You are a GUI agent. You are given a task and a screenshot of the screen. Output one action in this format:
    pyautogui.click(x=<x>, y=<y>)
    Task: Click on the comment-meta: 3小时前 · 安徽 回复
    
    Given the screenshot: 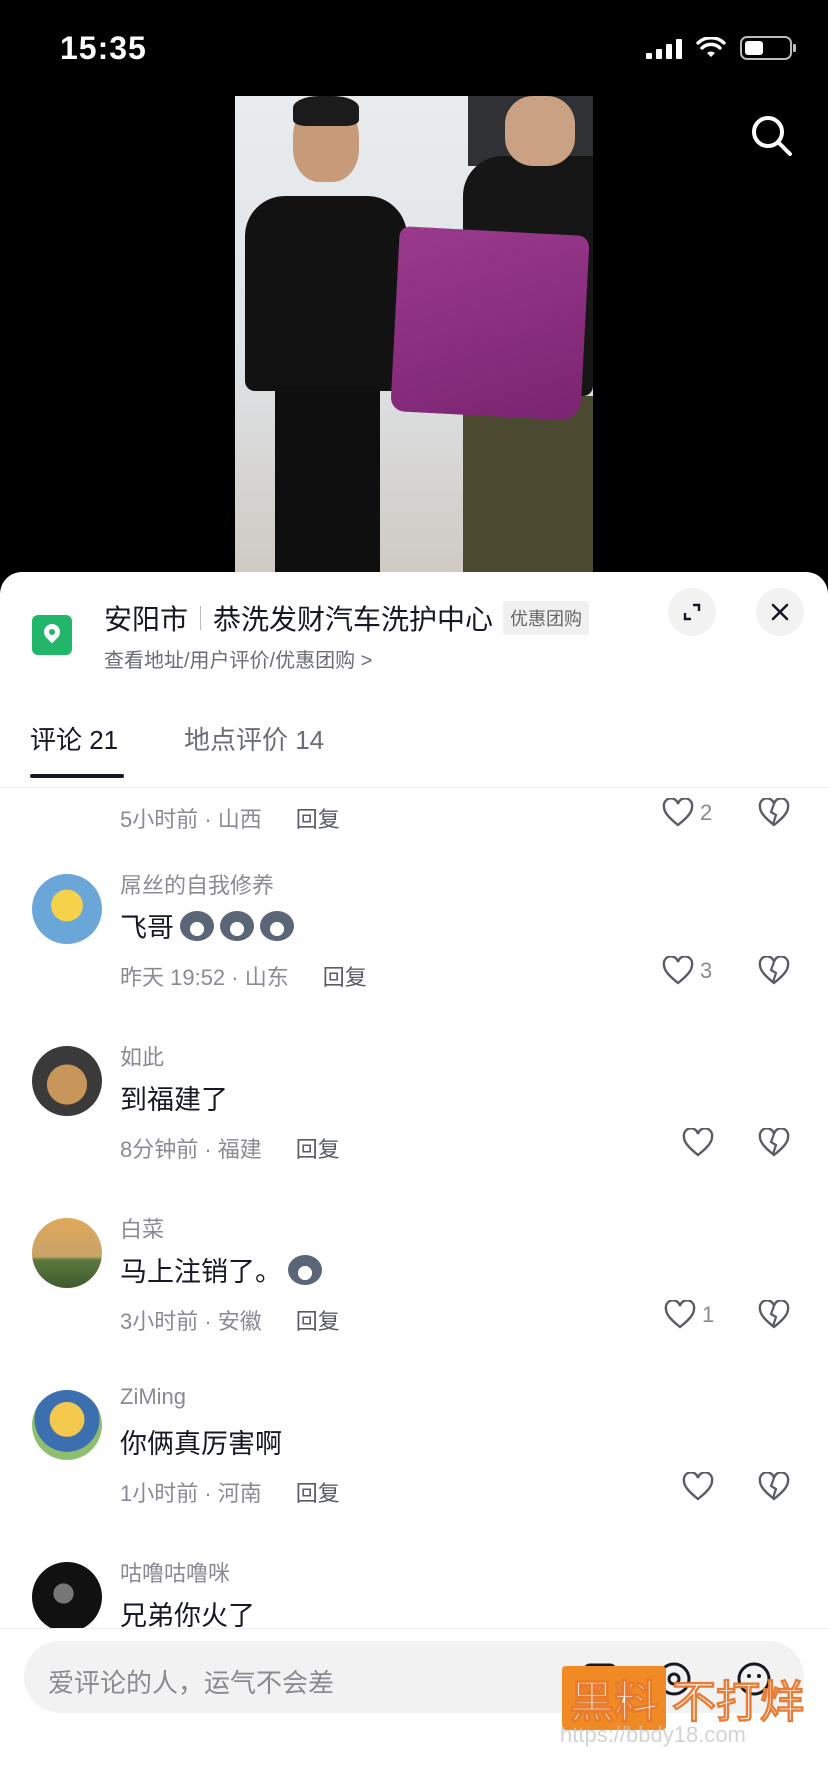 What is the action you would take?
    pyautogui.click(x=230, y=1320)
    